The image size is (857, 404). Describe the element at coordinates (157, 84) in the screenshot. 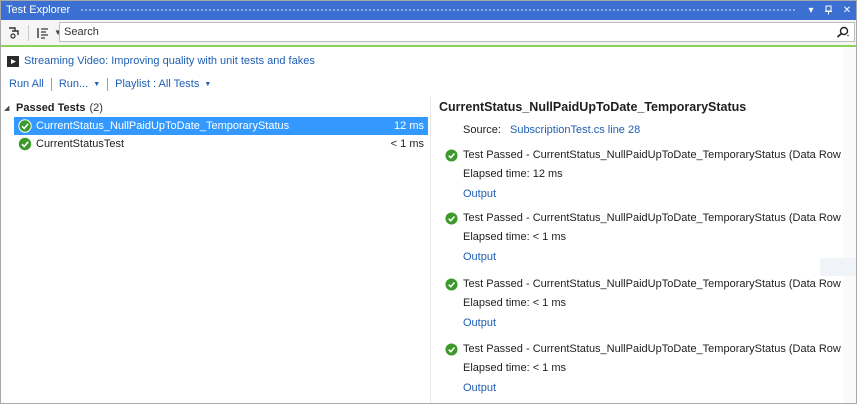

I see `playlist-link: Playlist : All Tests` at that location.